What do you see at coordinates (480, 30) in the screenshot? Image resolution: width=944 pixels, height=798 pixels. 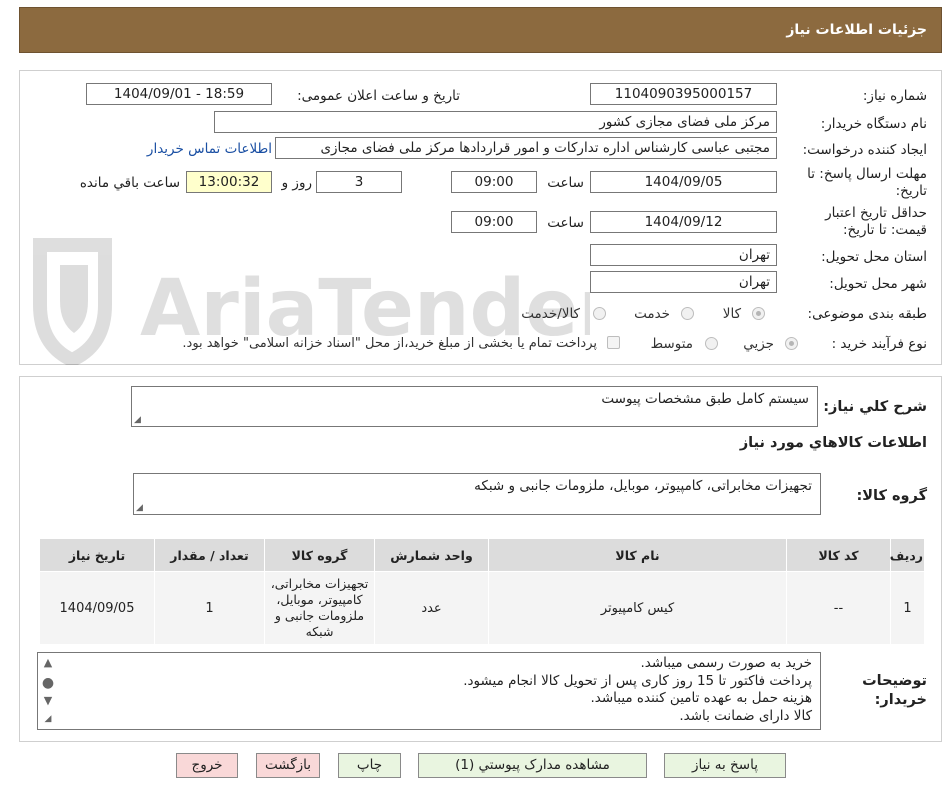 I see `page-header: جزئیات اطلاعات نیاز` at bounding box center [480, 30].